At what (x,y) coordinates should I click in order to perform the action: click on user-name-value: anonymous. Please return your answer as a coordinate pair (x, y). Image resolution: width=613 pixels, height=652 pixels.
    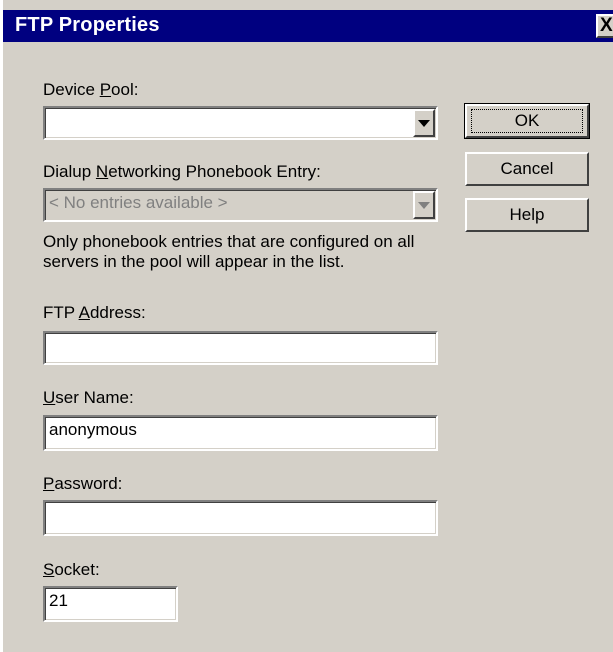
    Looking at the image, I should click on (93, 429).